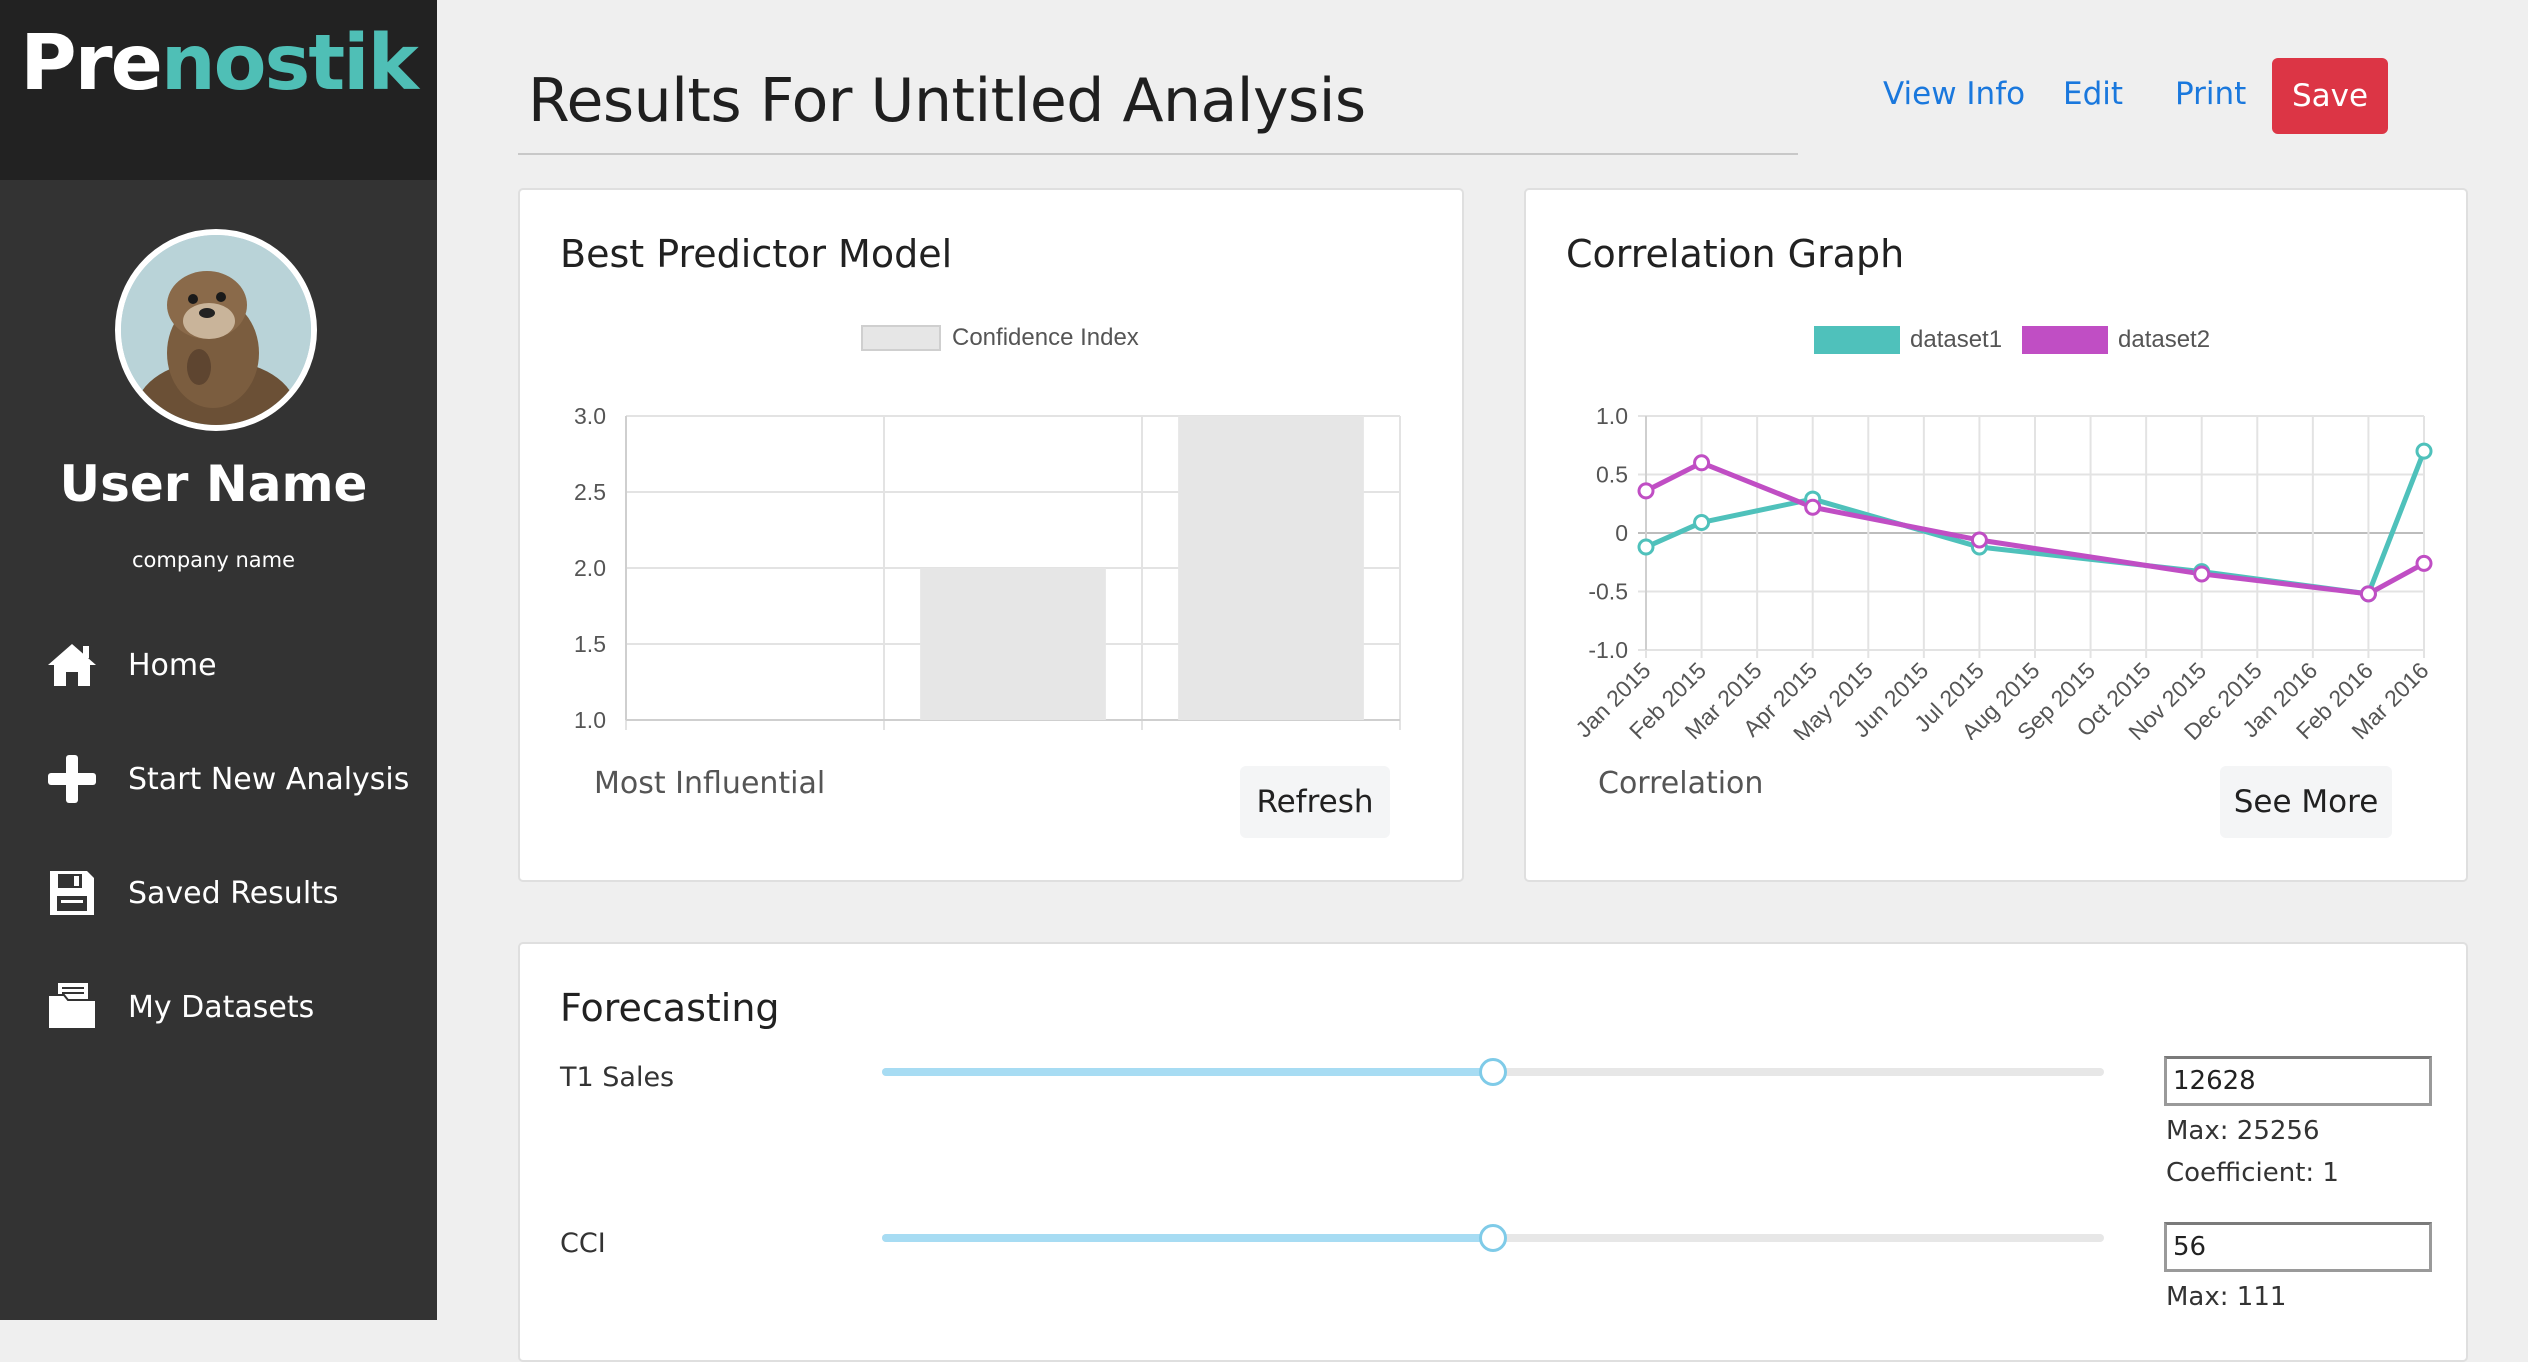 The height and width of the screenshot is (1362, 2528). What do you see at coordinates (2298, 1247) in the screenshot?
I see `cci-input` at bounding box center [2298, 1247].